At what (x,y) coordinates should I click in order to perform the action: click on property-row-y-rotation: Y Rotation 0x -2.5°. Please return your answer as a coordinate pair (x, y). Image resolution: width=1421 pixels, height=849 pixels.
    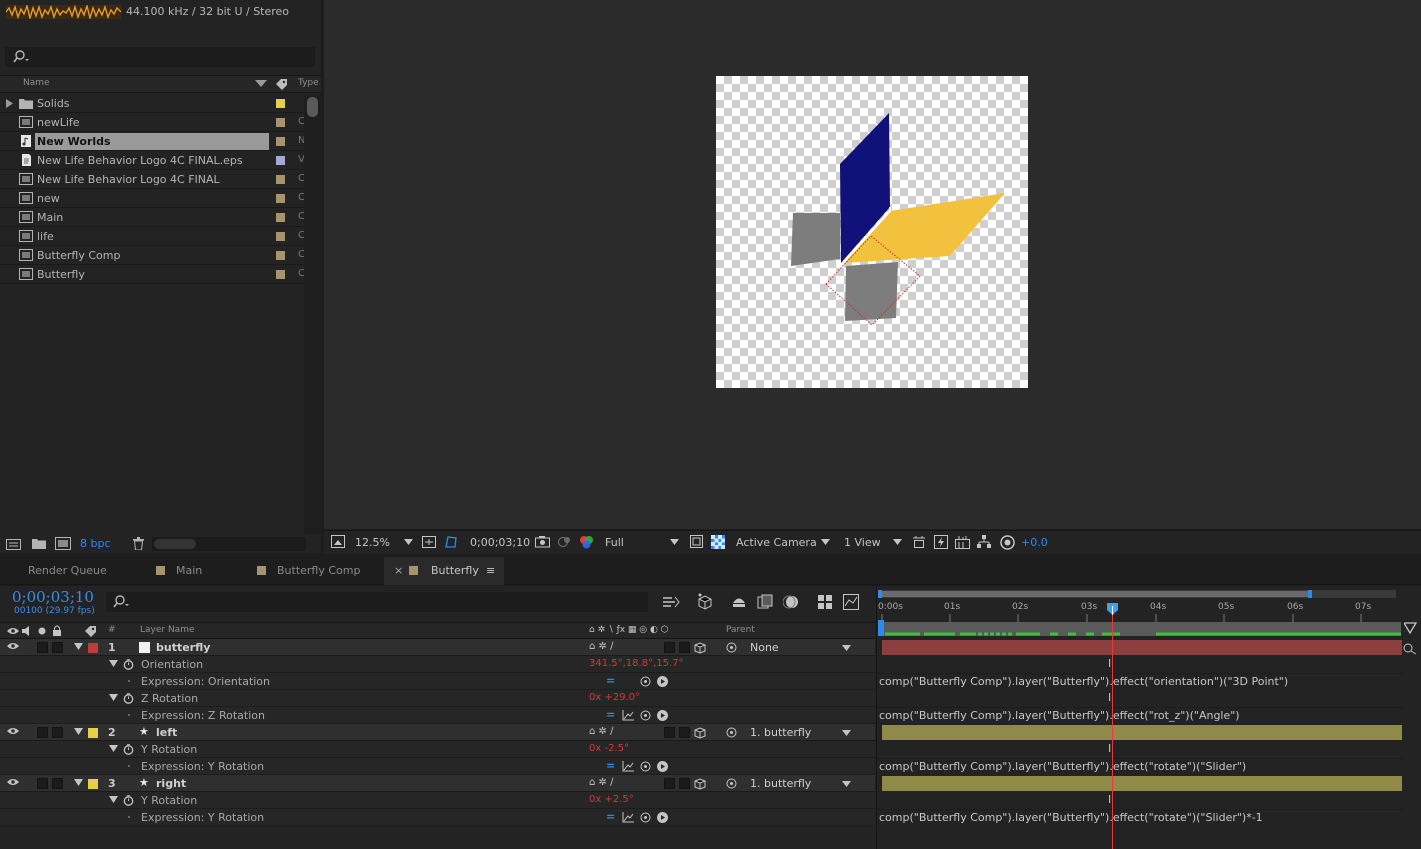
    Looking at the image, I should click on (437, 749).